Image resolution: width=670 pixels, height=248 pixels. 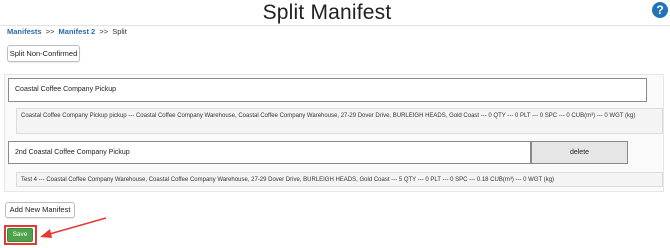 What do you see at coordinates (73, 227) in the screenshot?
I see `annotation-arrow-icon` at bounding box center [73, 227].